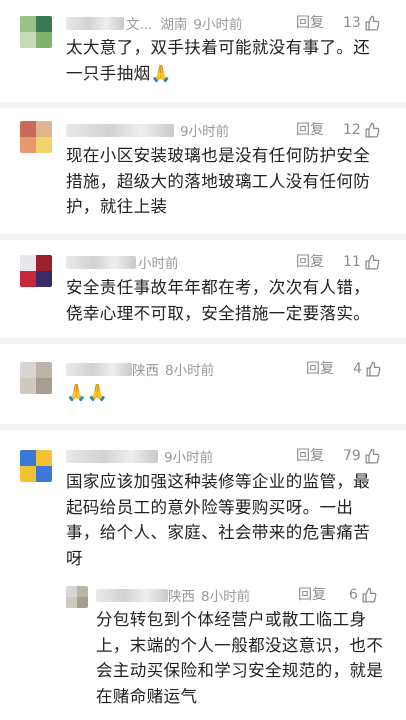 This screenshot has height=720, width=406. What do you see at coordinates (218, 60) in the screenshot?
I see `comment-text: 太大意了，双手扶着可能就没有事了。还一只手抽烟🙏` at bounding box center [218, 60].